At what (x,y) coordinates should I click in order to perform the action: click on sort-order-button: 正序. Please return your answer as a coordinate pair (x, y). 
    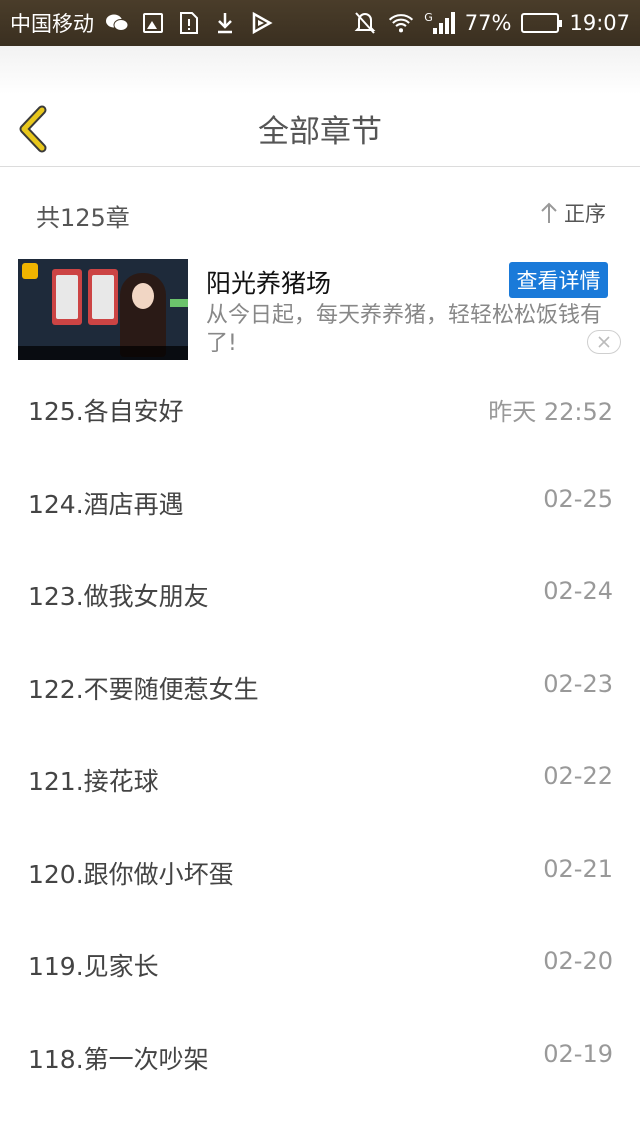
    Looking at the image, I should click on (573, 213).